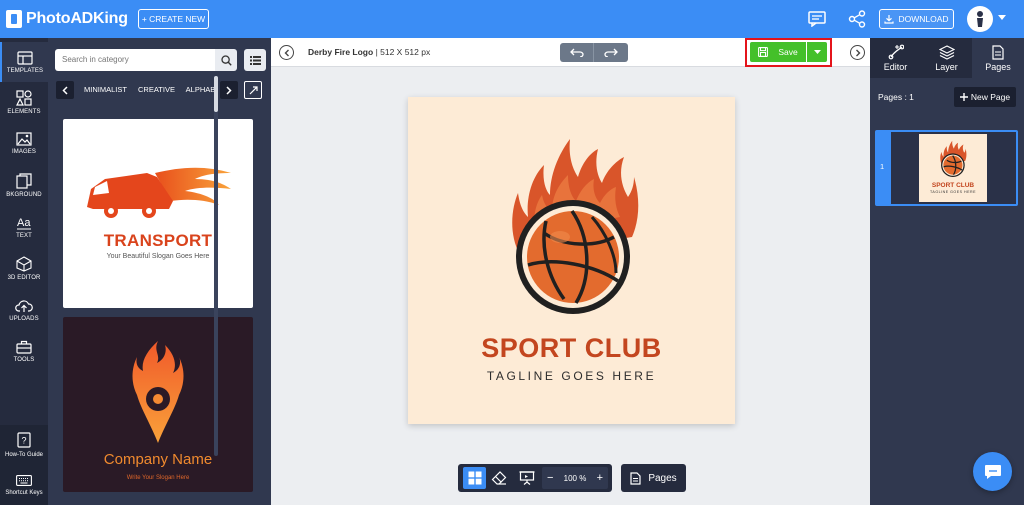  What do you see at coordinates (158, 240) in the screenshot?
I see `template-title: TRANSPORT` at bounding box center [158, 240].